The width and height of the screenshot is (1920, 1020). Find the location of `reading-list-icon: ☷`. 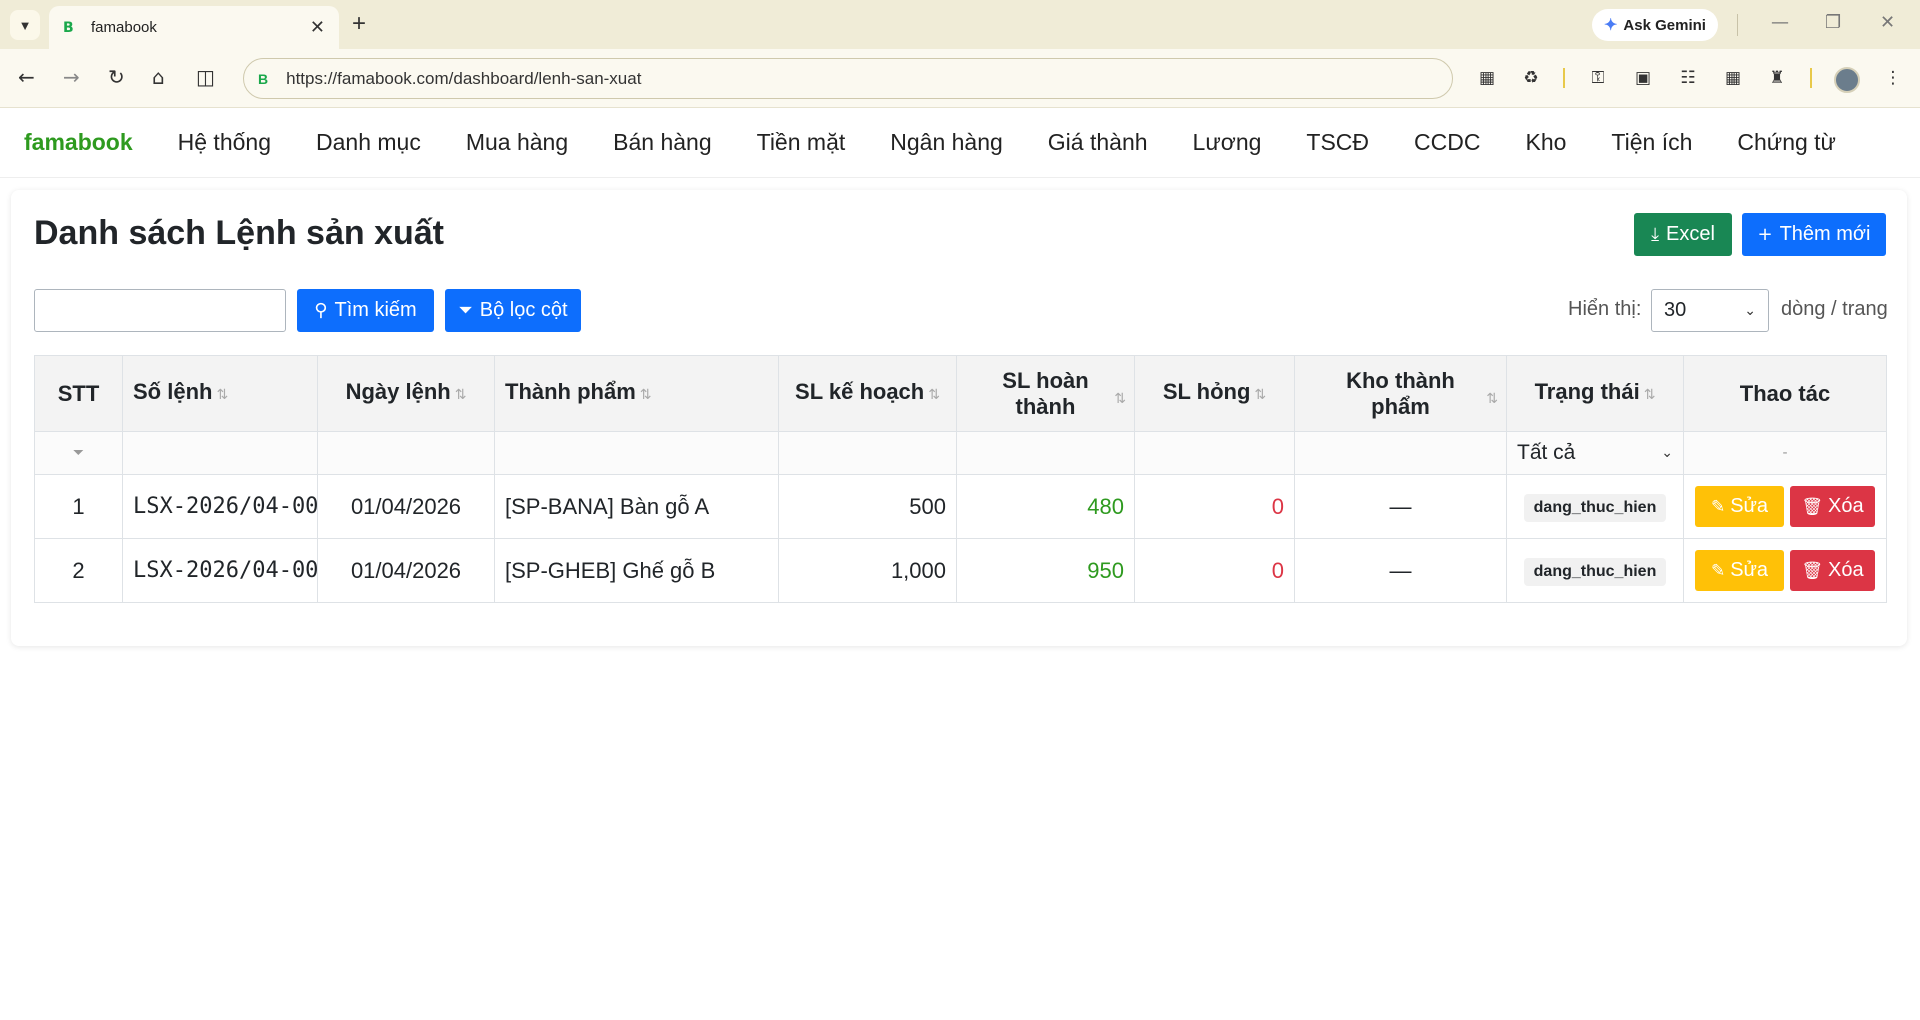

reading-list-icon: ☷ is located at coordinates (1688, 78).